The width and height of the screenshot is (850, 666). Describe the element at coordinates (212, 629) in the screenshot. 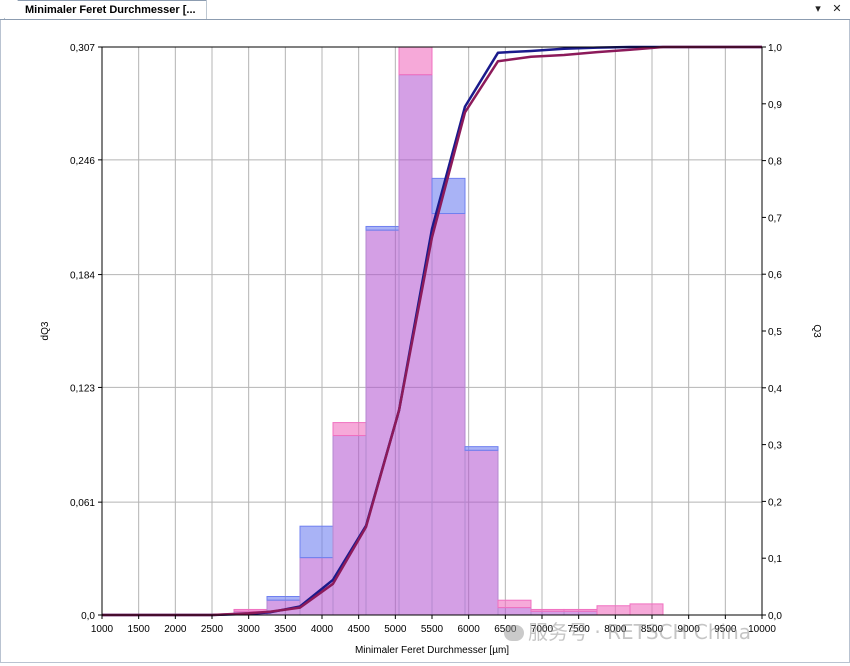

I see `x-tick-label-3: 2500` at that location.